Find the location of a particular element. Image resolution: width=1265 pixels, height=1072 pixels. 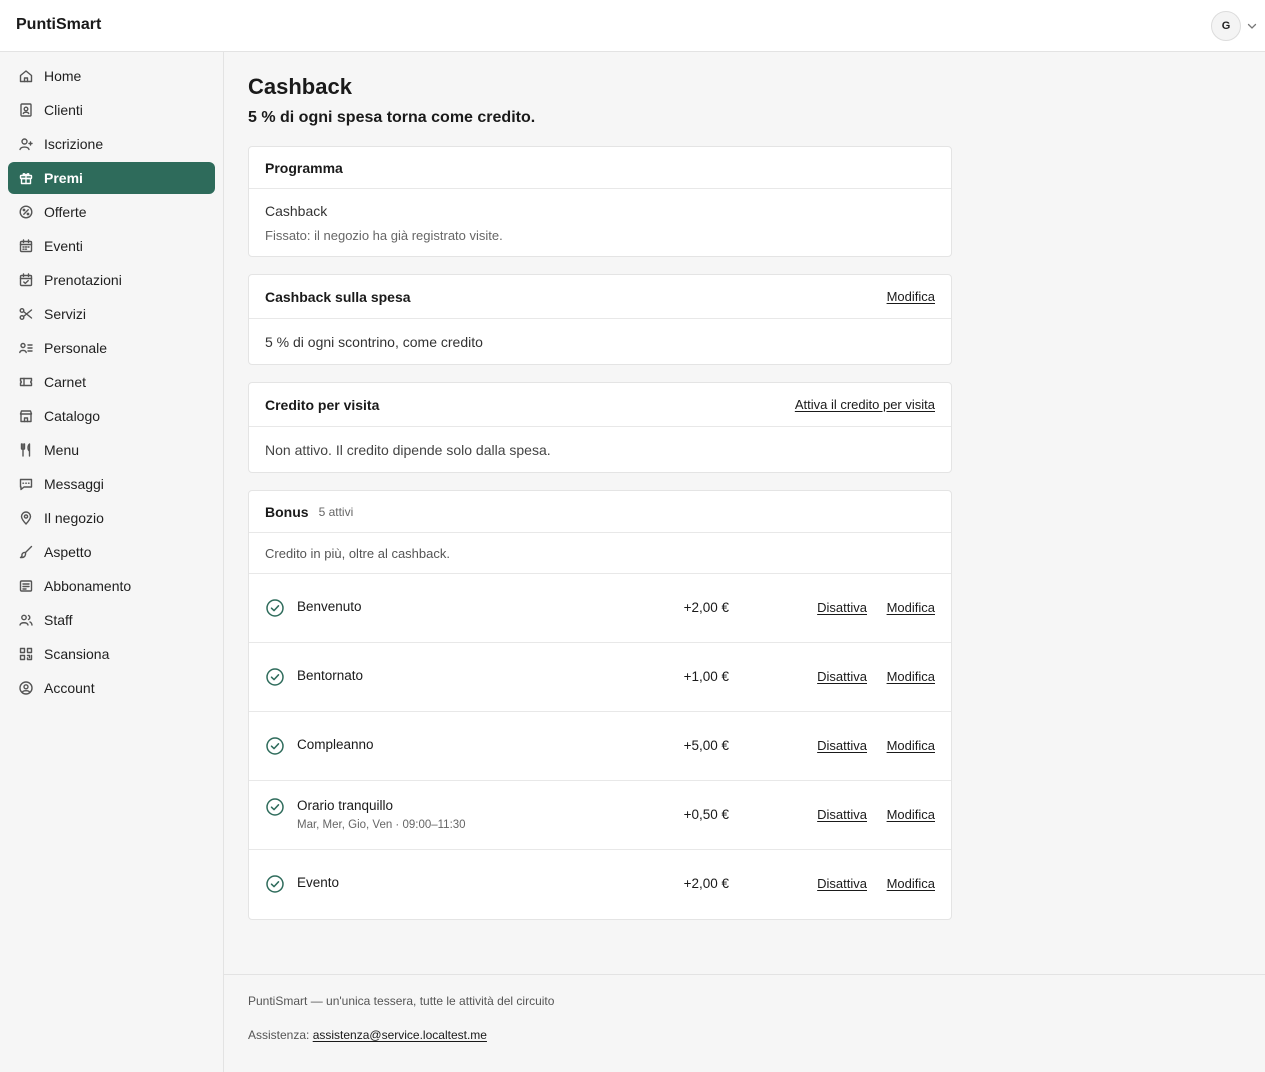

sidebar-item-carnet: Carnet is located at coordinates (111, 382).